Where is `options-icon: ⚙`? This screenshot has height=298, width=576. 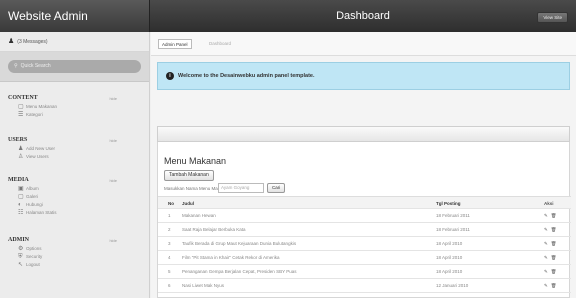 options-icon: ⚙ is located at coordinates (21, 249).